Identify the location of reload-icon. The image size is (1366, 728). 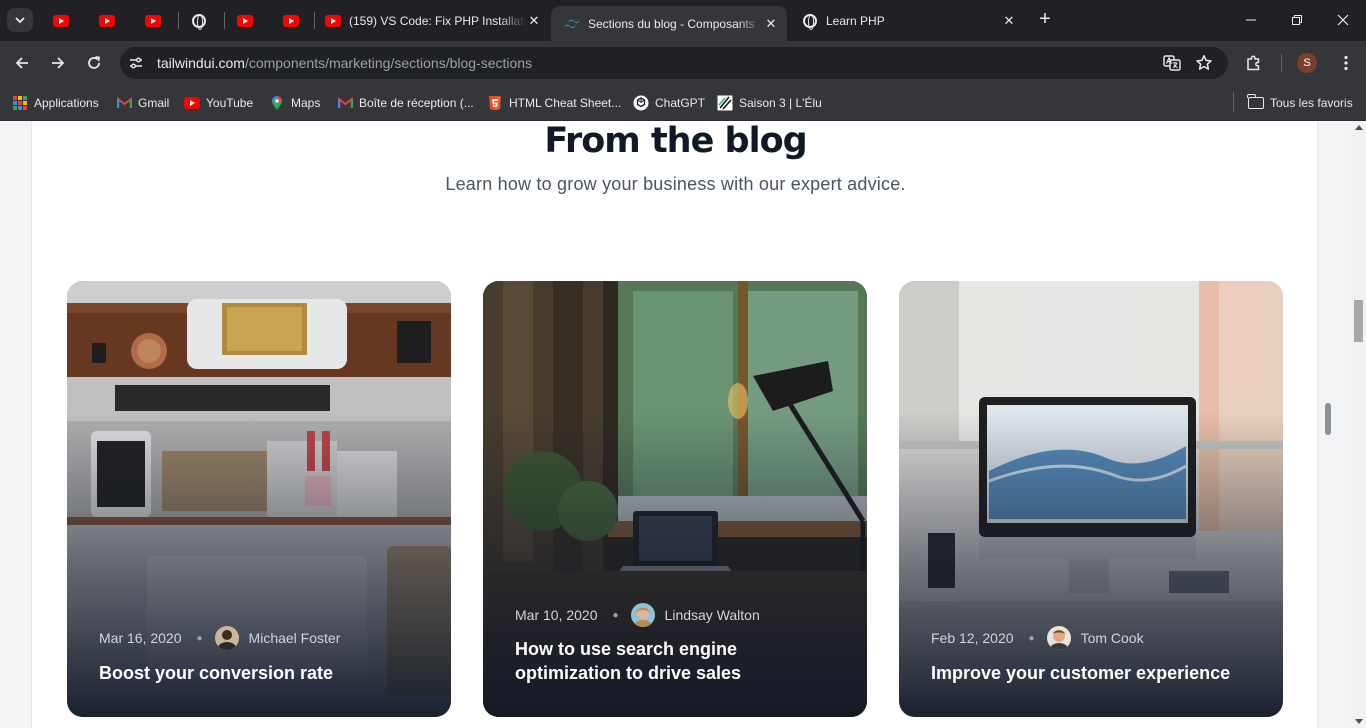
(94, 62).